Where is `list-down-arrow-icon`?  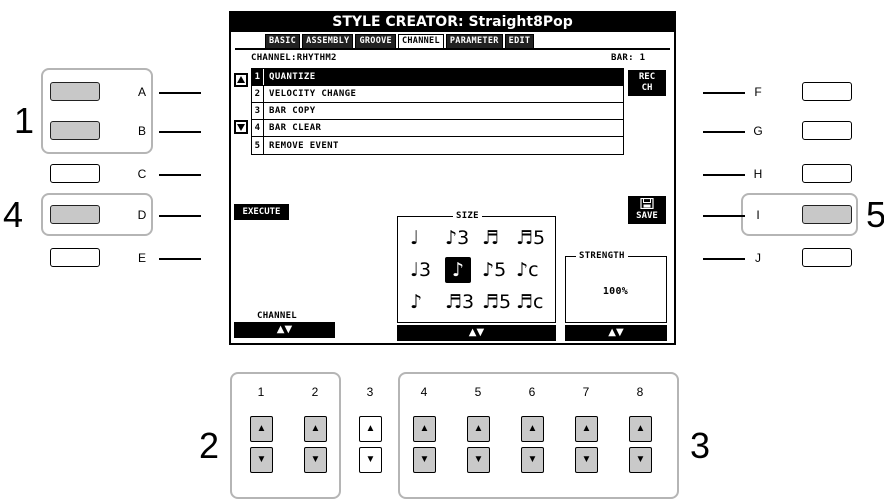 list-down-arrow-icon is located at coordinates (241, 127).